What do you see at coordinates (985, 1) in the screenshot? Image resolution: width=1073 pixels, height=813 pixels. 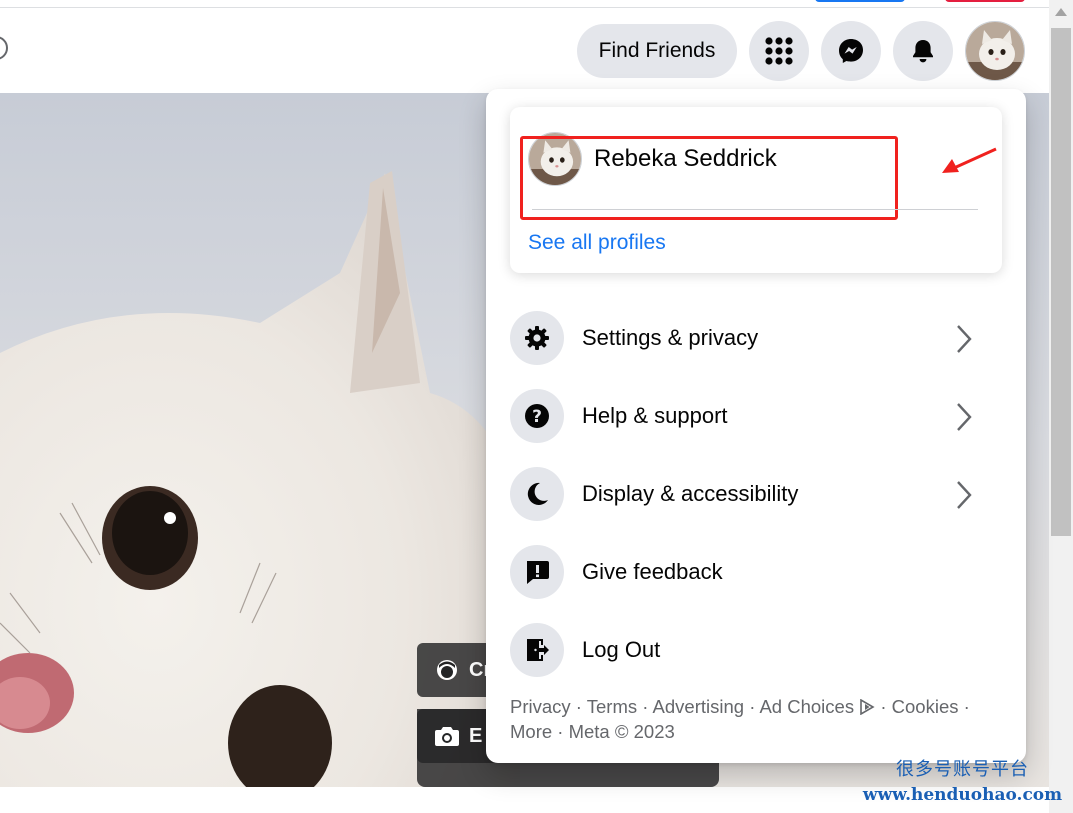 I see `red-tab-remnant` at bounding box center [985, 1].